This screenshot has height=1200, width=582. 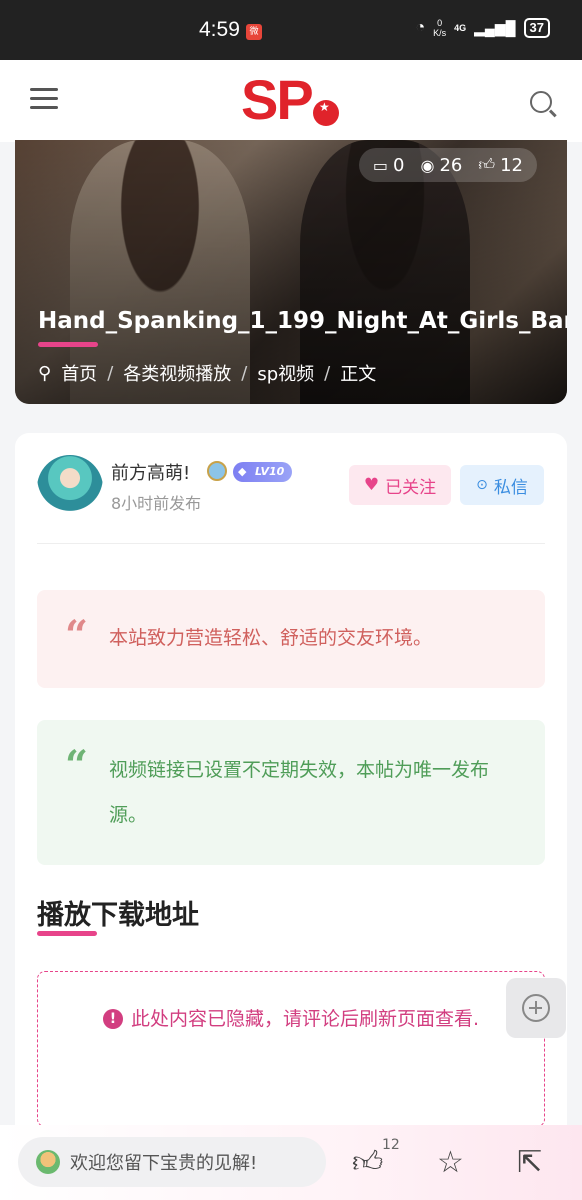 What do you see at coordinates (254, 32) in the screenshot?
I see `notification-app-icon: 微` at bounding box center [254, 32].